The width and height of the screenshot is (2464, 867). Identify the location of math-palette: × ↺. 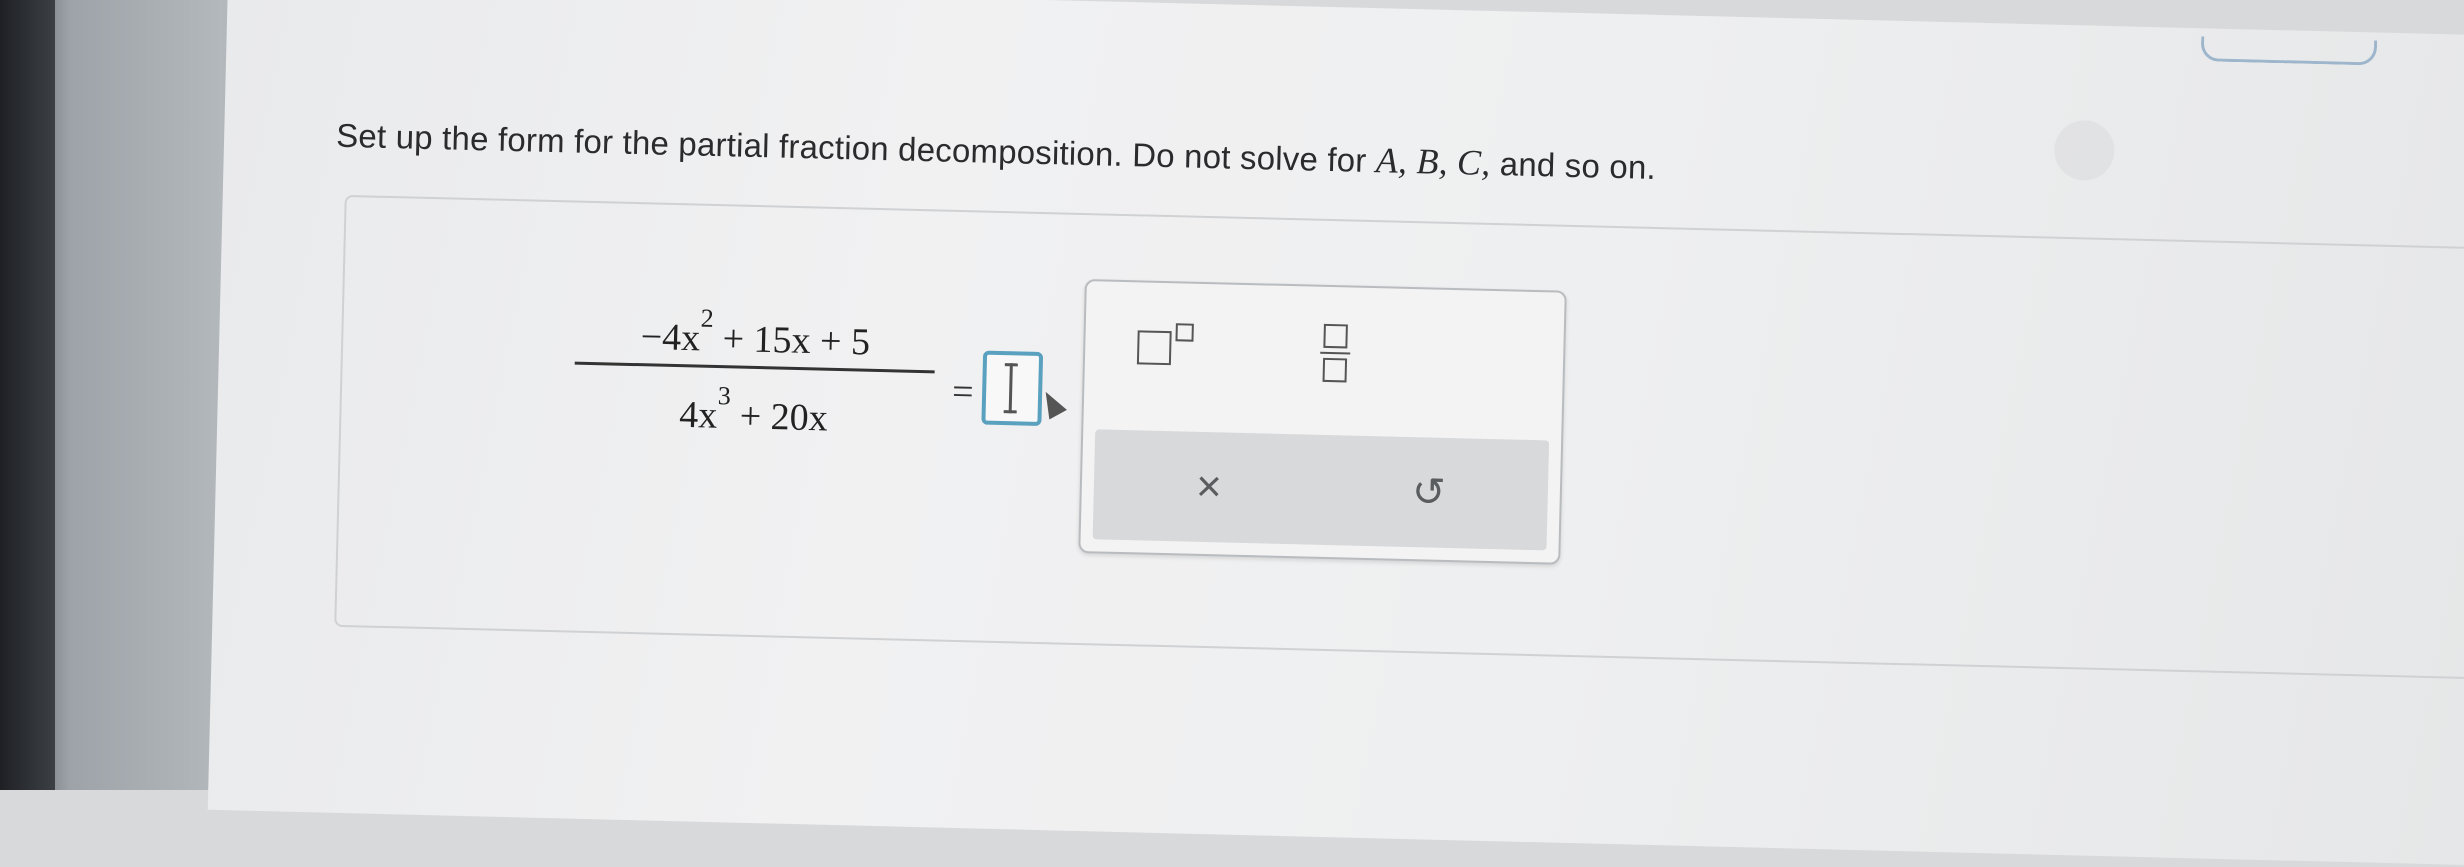
(1322, 422).